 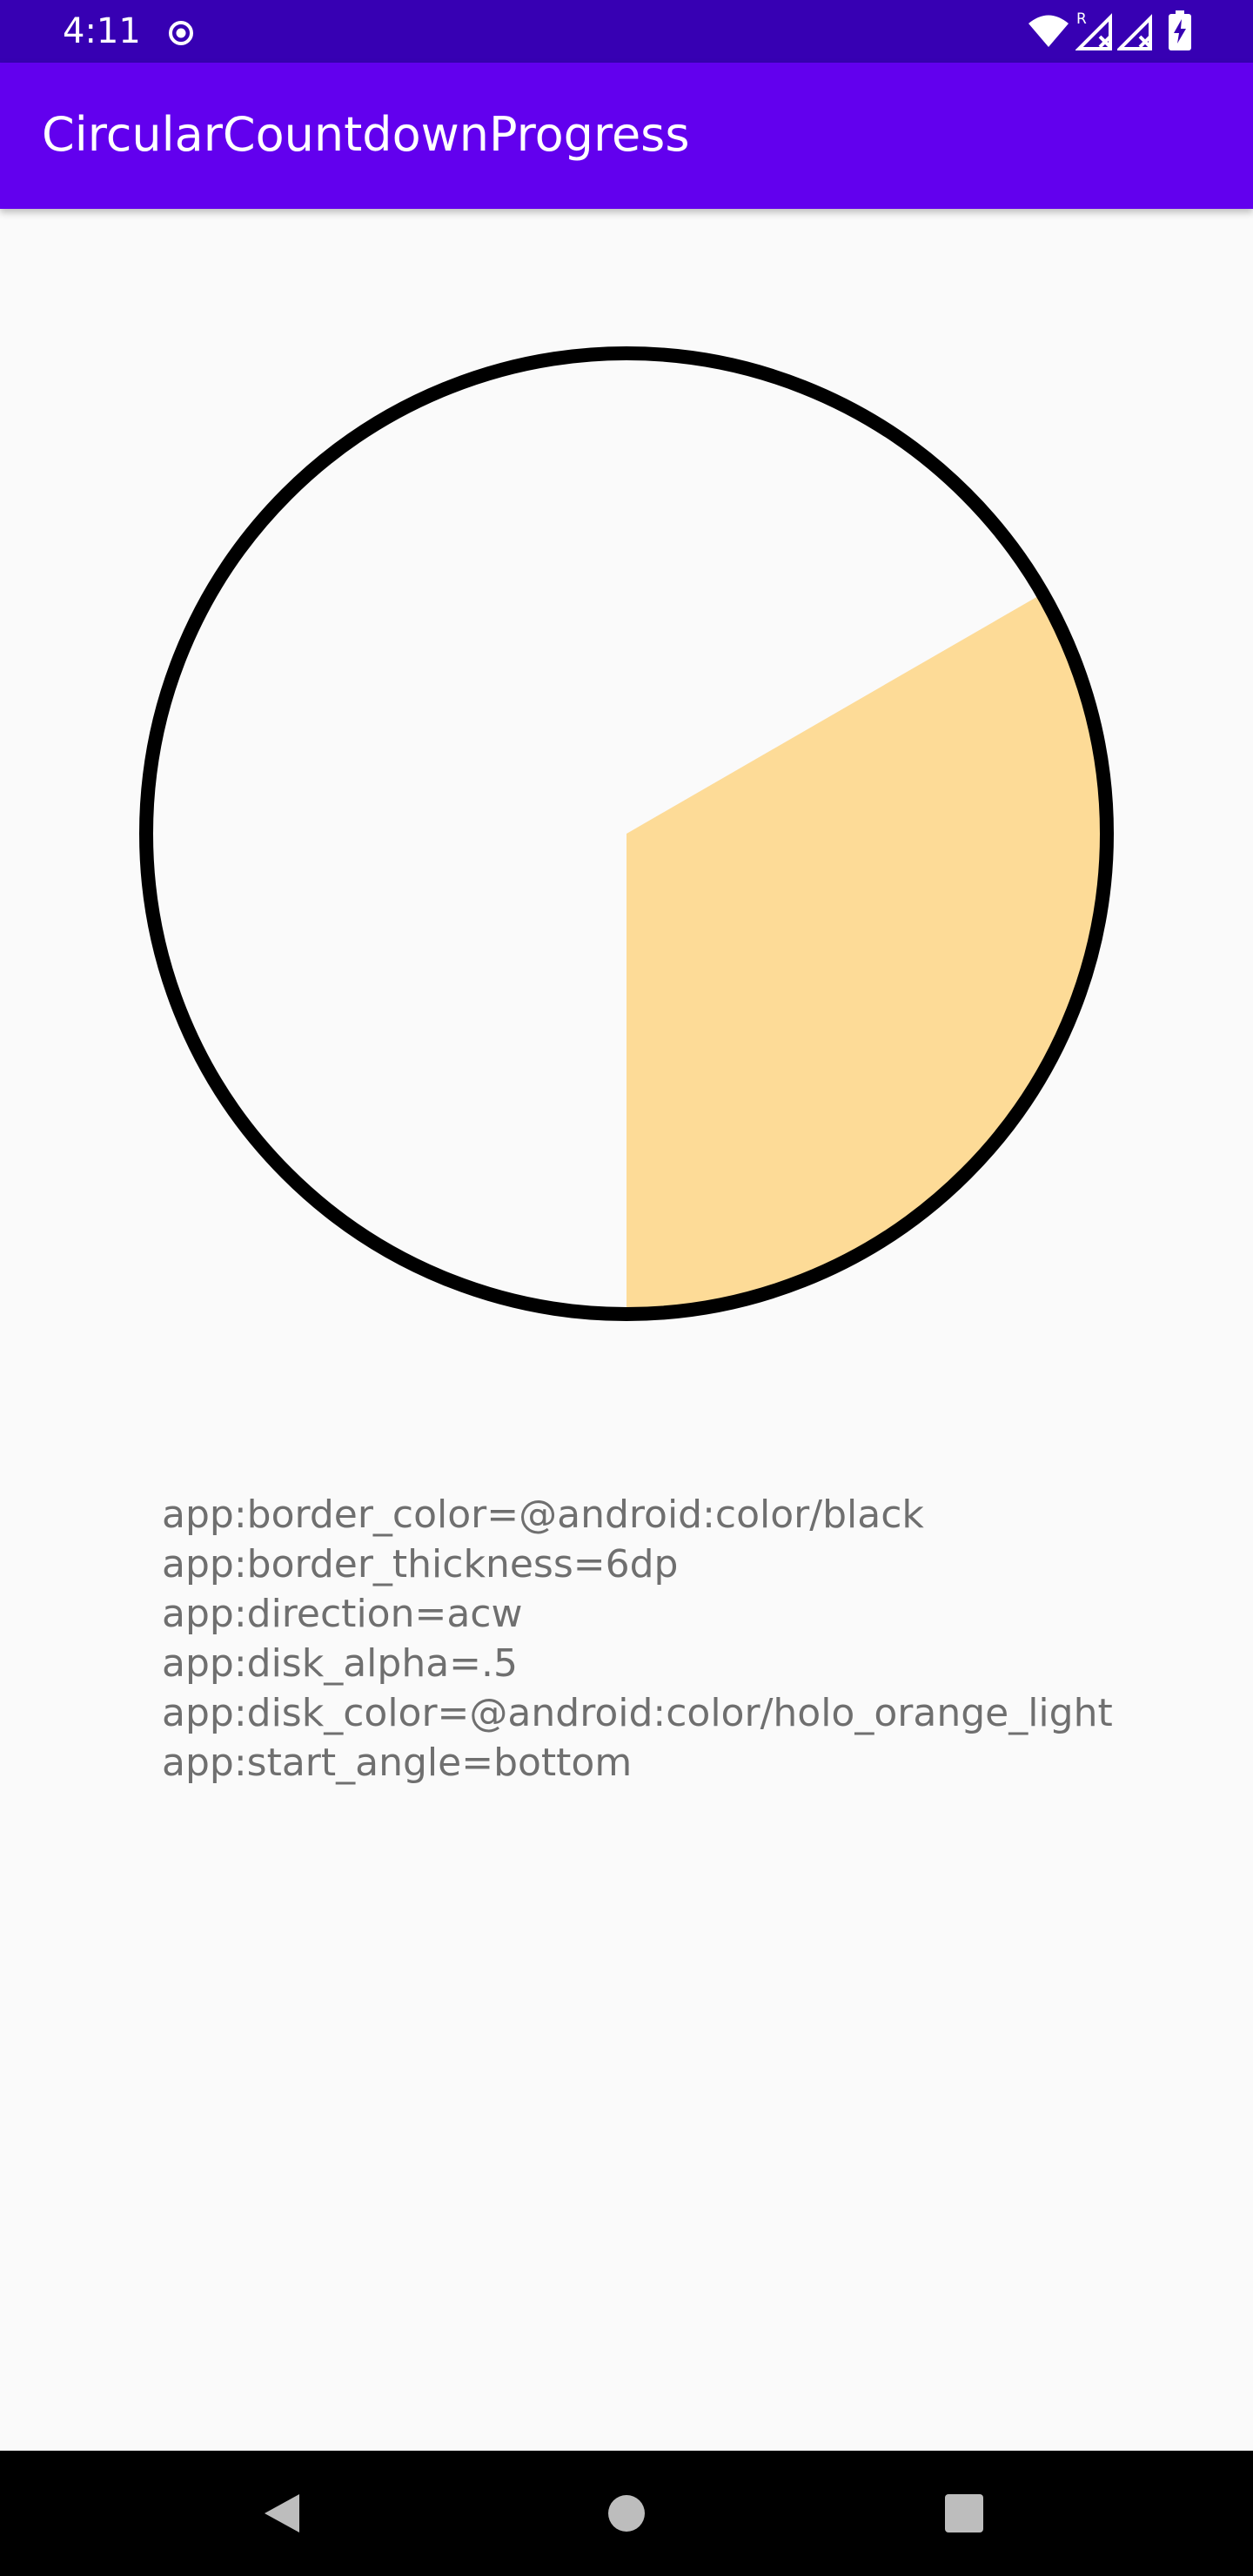 What do you see at coordinates (1180, 30) in the screenshot?
I see `battery-charging-icon` at bounding box center [1180, 30].